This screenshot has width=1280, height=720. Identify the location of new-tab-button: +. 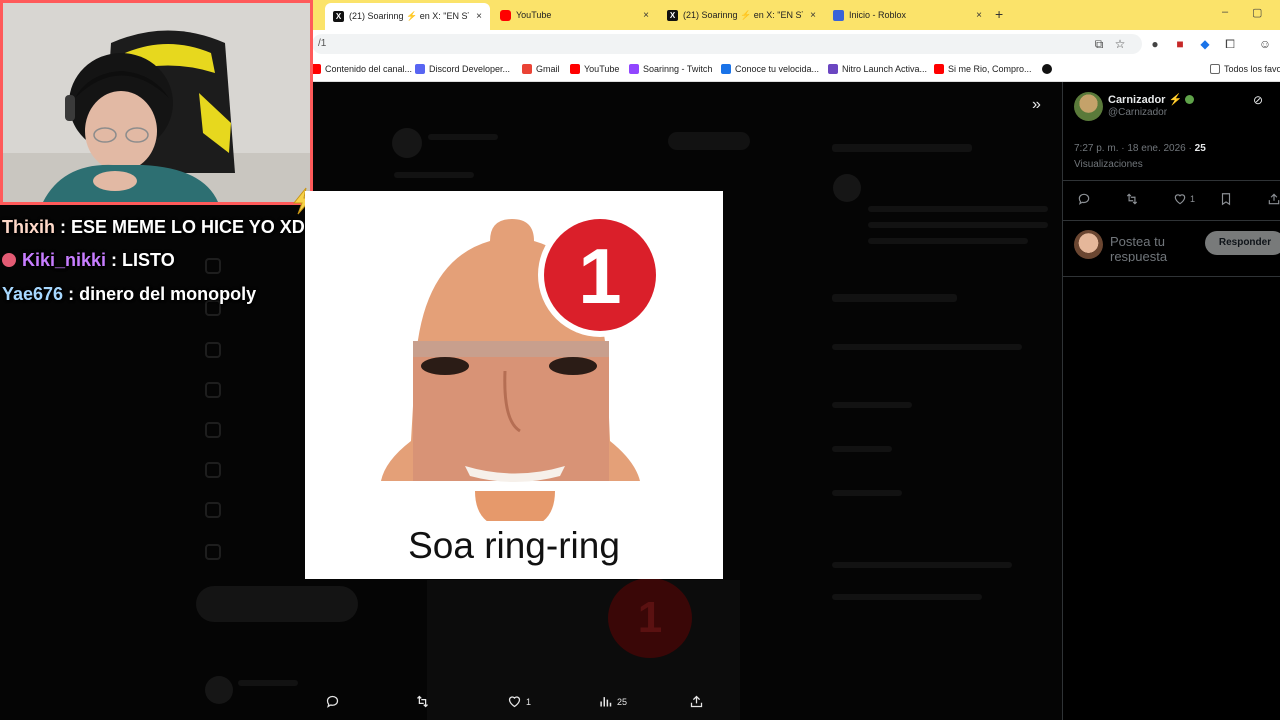
(999, 14).